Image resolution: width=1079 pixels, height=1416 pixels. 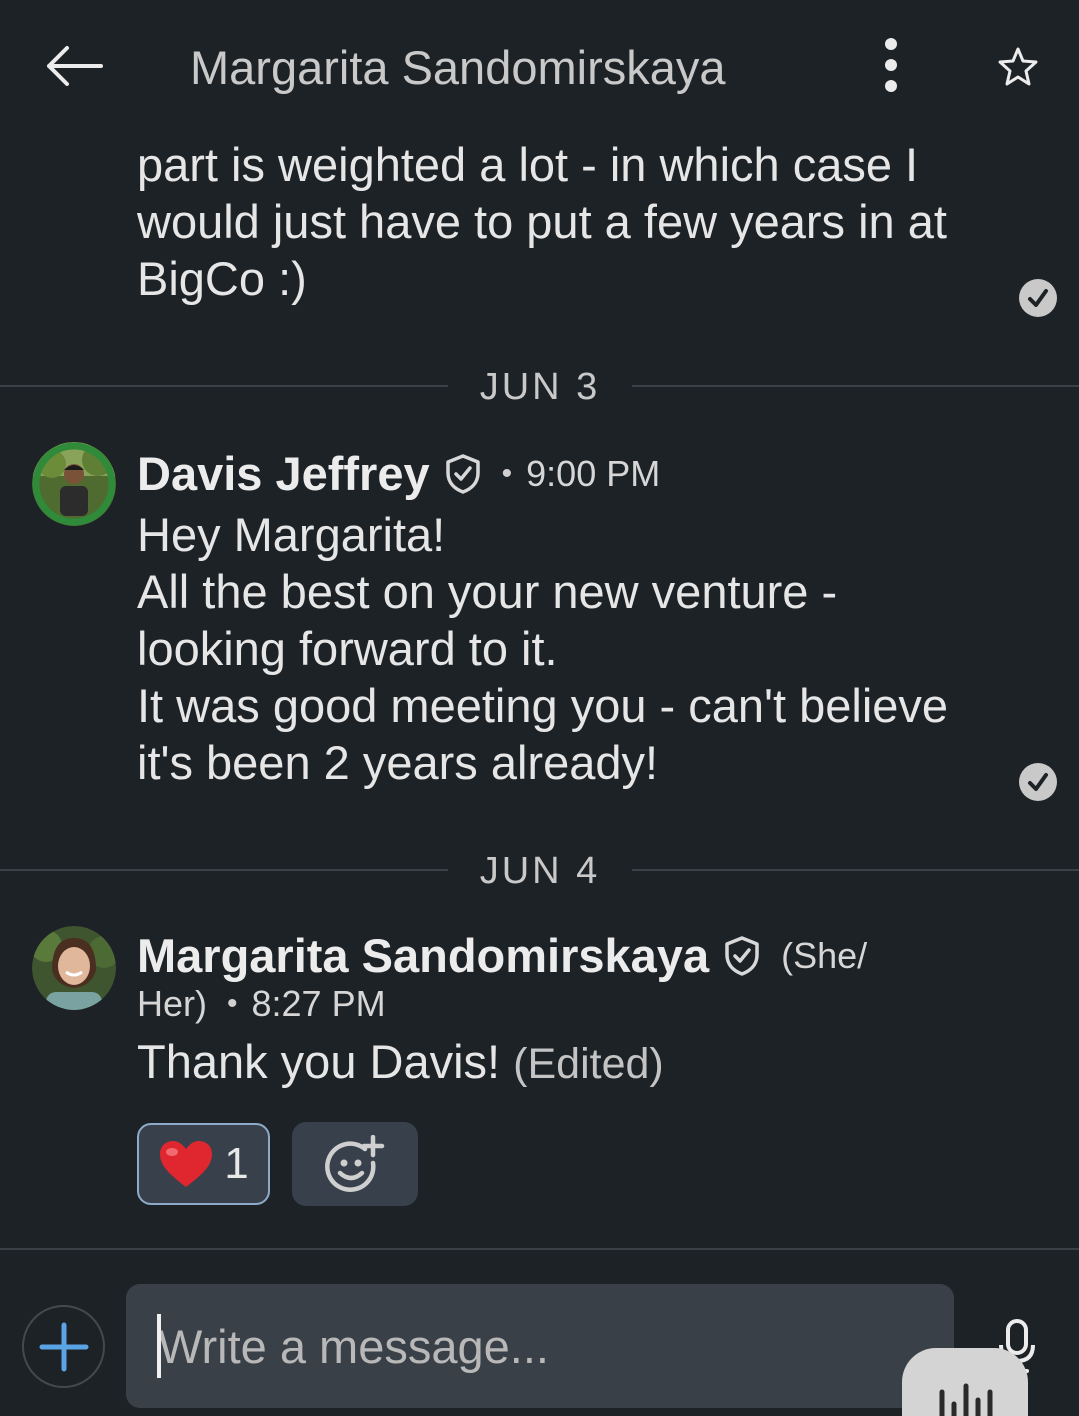 What do you see at coordinates (236, 1163) in the screenshot?
I see `reaction-count: 1` at bounding box center [236, 1163].